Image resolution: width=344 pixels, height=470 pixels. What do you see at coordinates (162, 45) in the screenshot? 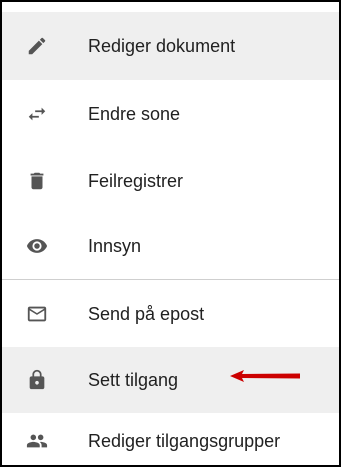
I see `menu-item-label: Rediger dokument` at bounding box center [162, 45].